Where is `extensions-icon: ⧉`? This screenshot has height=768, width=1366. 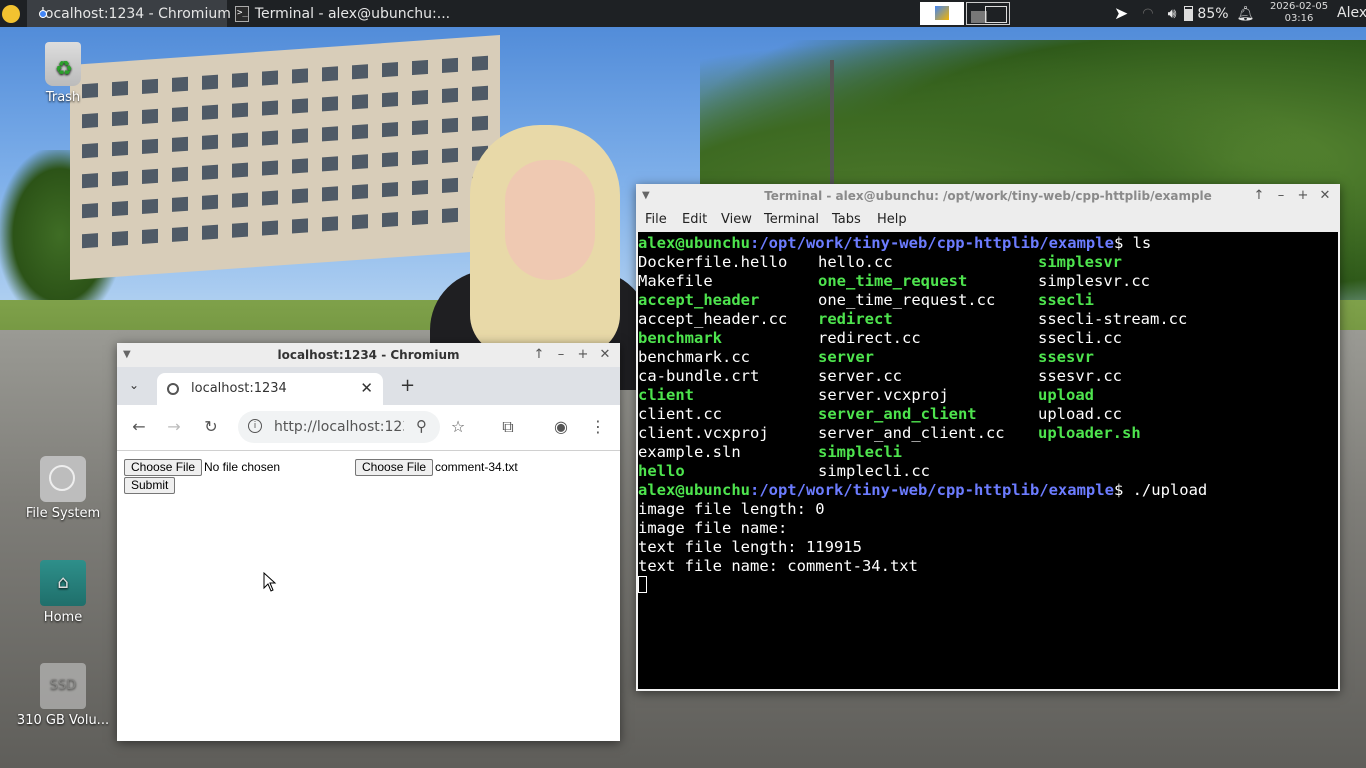 extensions-icon: ⧉ is located at coordinates (508, 427).